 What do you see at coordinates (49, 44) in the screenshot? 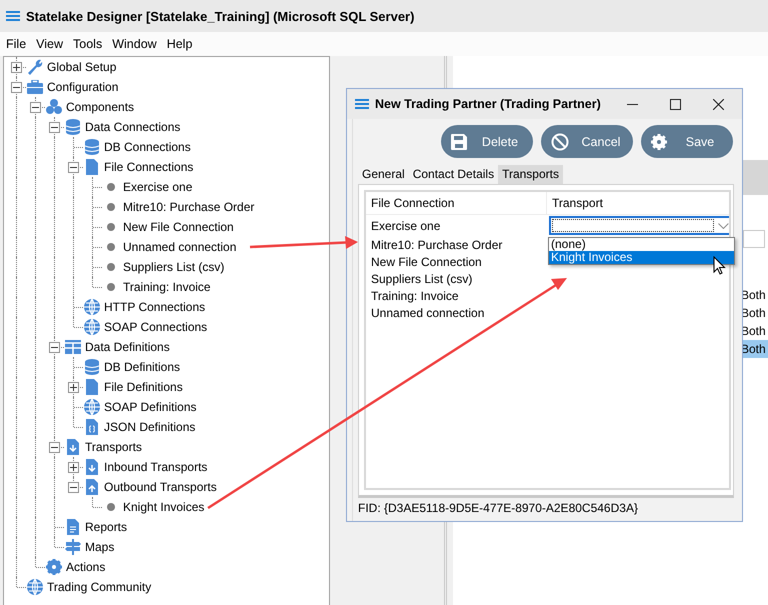
I see `menu-item: View` at bounding box center [49, 44].